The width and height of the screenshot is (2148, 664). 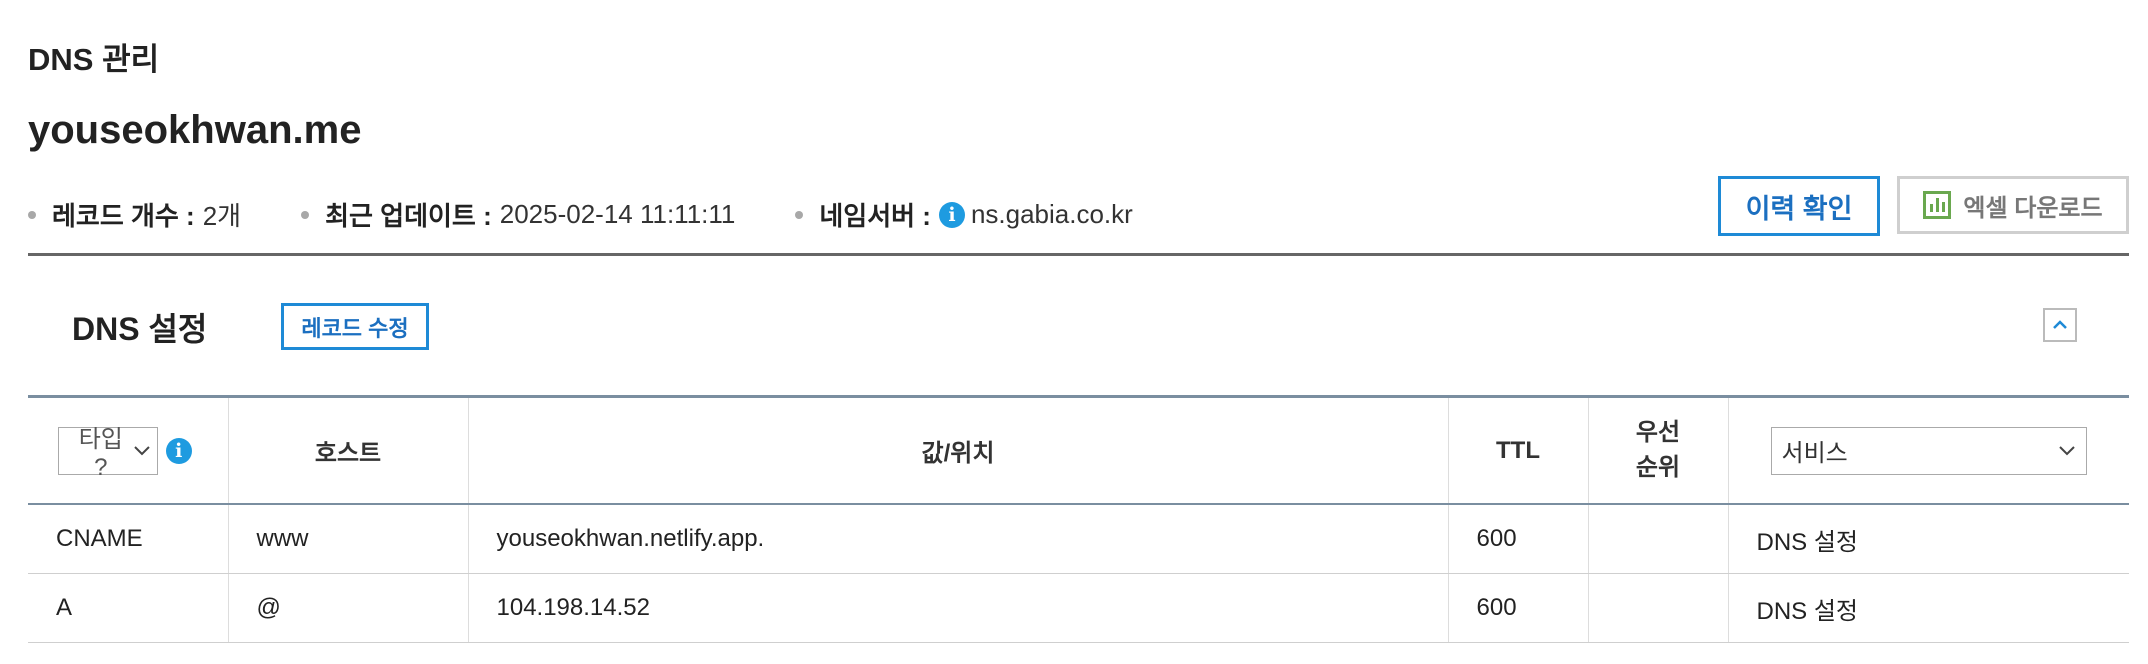 I want to click on divider, so click(x=1078, y=254).